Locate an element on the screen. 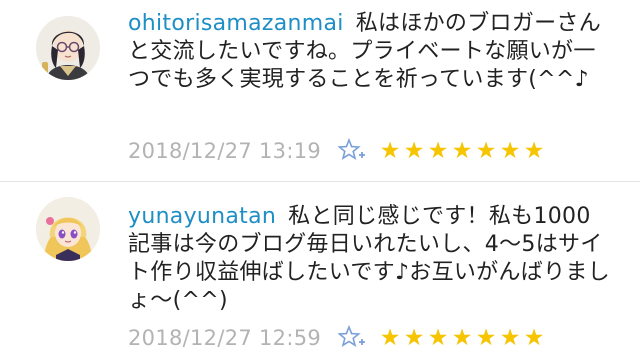 The height and width of the screenshot is (357, 640). avatar-anime-girl-icon is located at coordinates (68, 229).